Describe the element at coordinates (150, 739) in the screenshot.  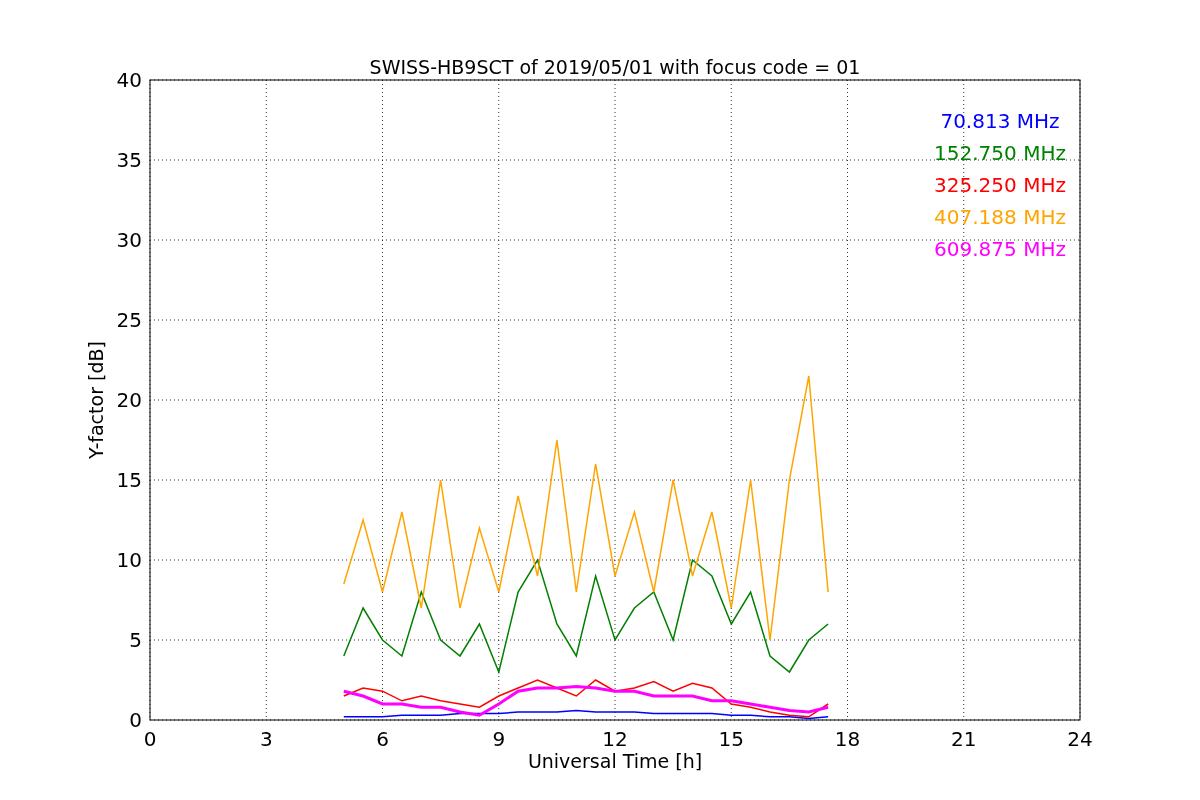
I see `x-tick-label: 0` at that location.